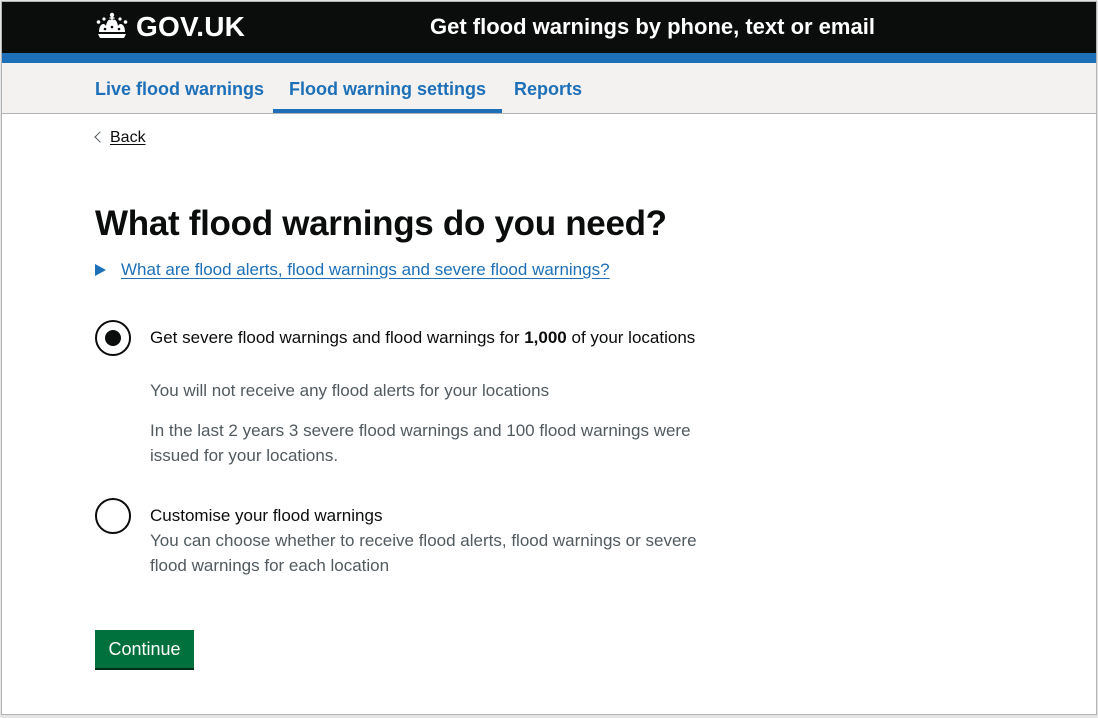 This screenshot has height=718, width=1098. I want to click on back-link-label: Back, so click(128, 137).